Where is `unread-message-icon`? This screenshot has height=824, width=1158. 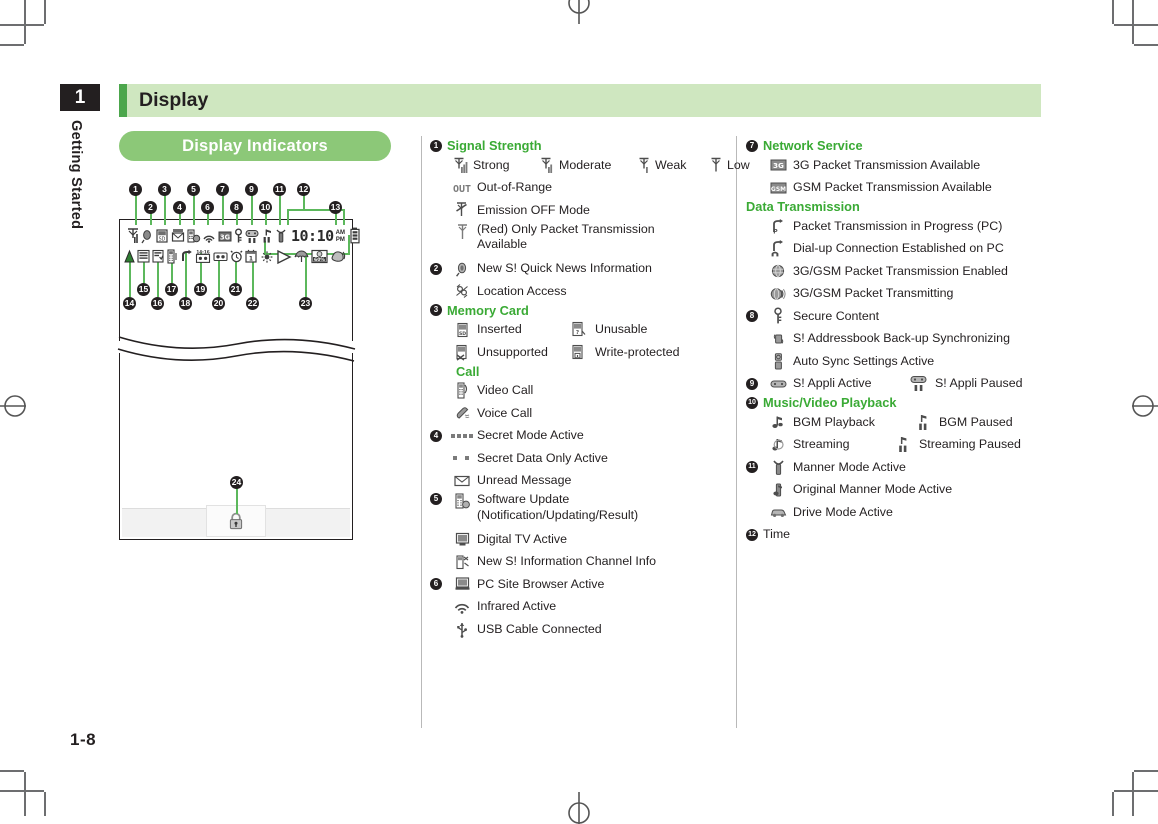
unread-message-icon is located at coordinates (178, 236).